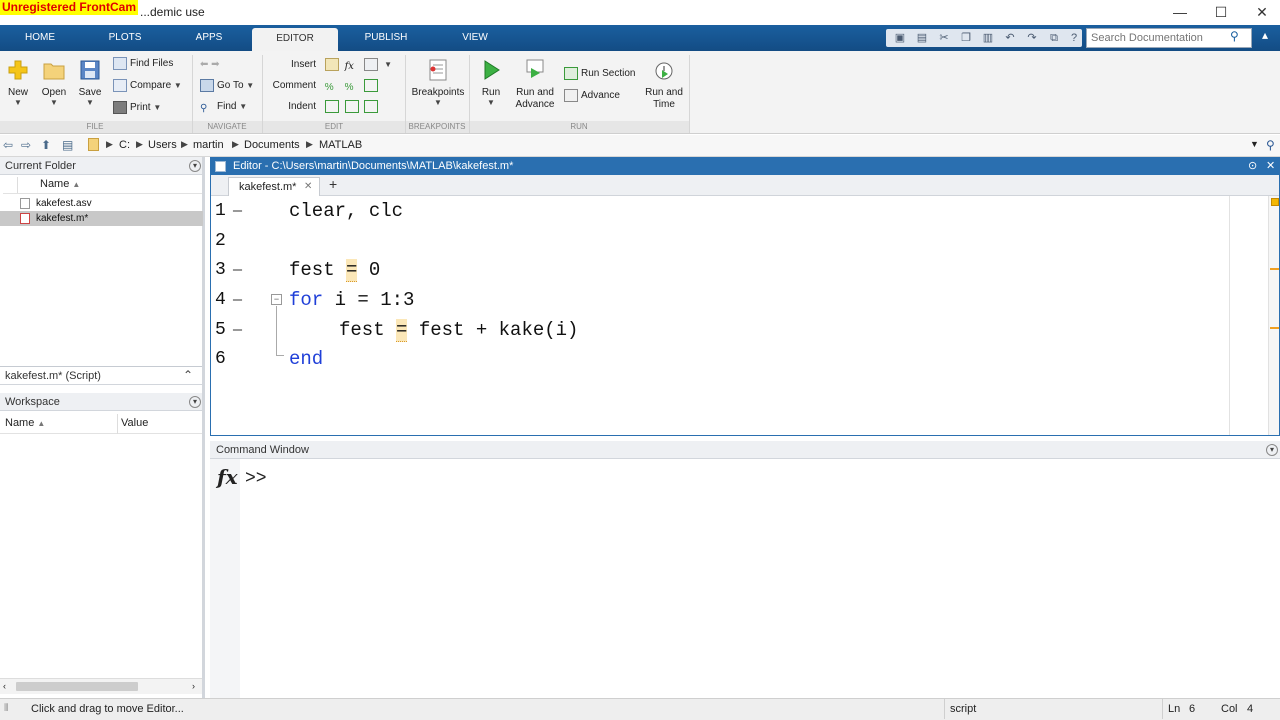 The width and height of the screenshot is (1280, 720). Describe the element at coordinates (988, 38) in the screenshot. I see `paste-icon: ▥` at that location.